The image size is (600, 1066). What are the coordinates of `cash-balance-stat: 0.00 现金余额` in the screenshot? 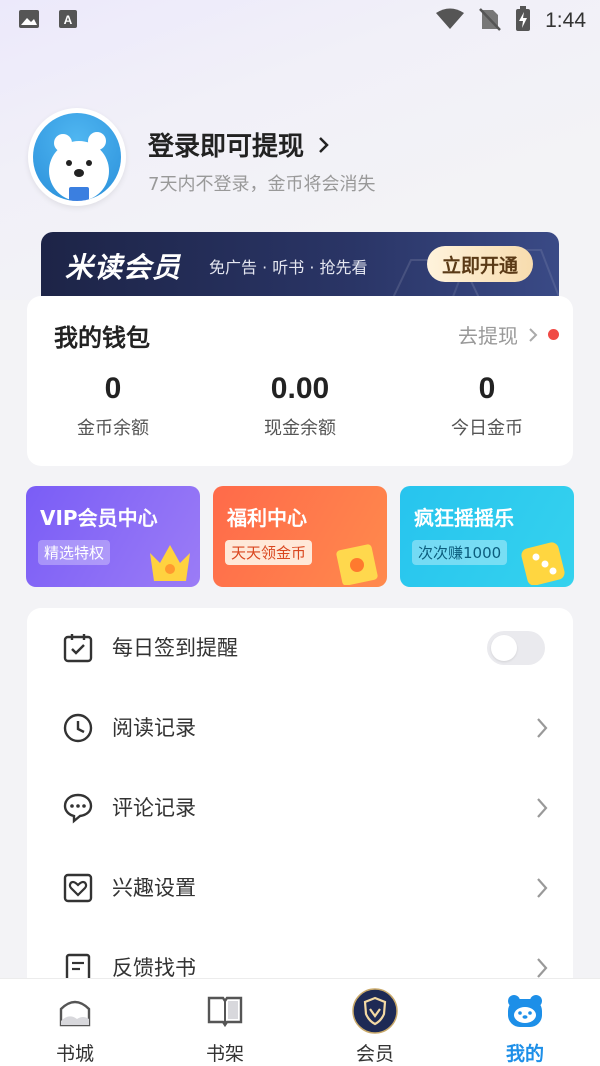 It's located at (300, 406).